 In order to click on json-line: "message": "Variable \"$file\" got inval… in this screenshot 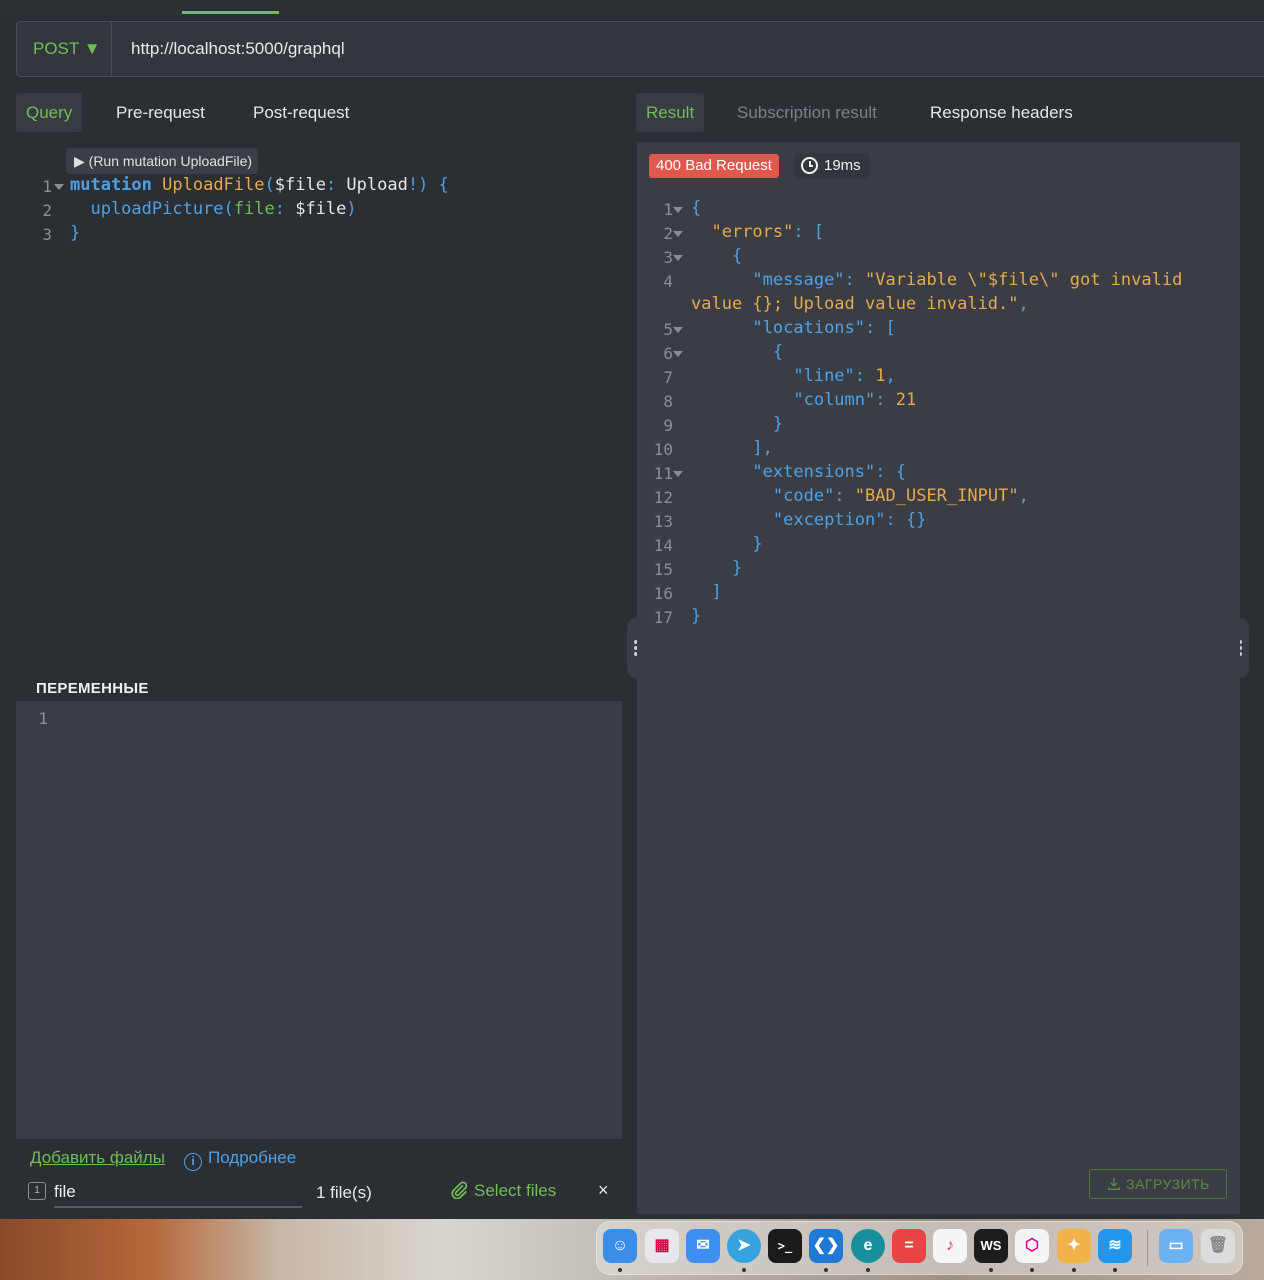, I will do `click(936, 280)`.